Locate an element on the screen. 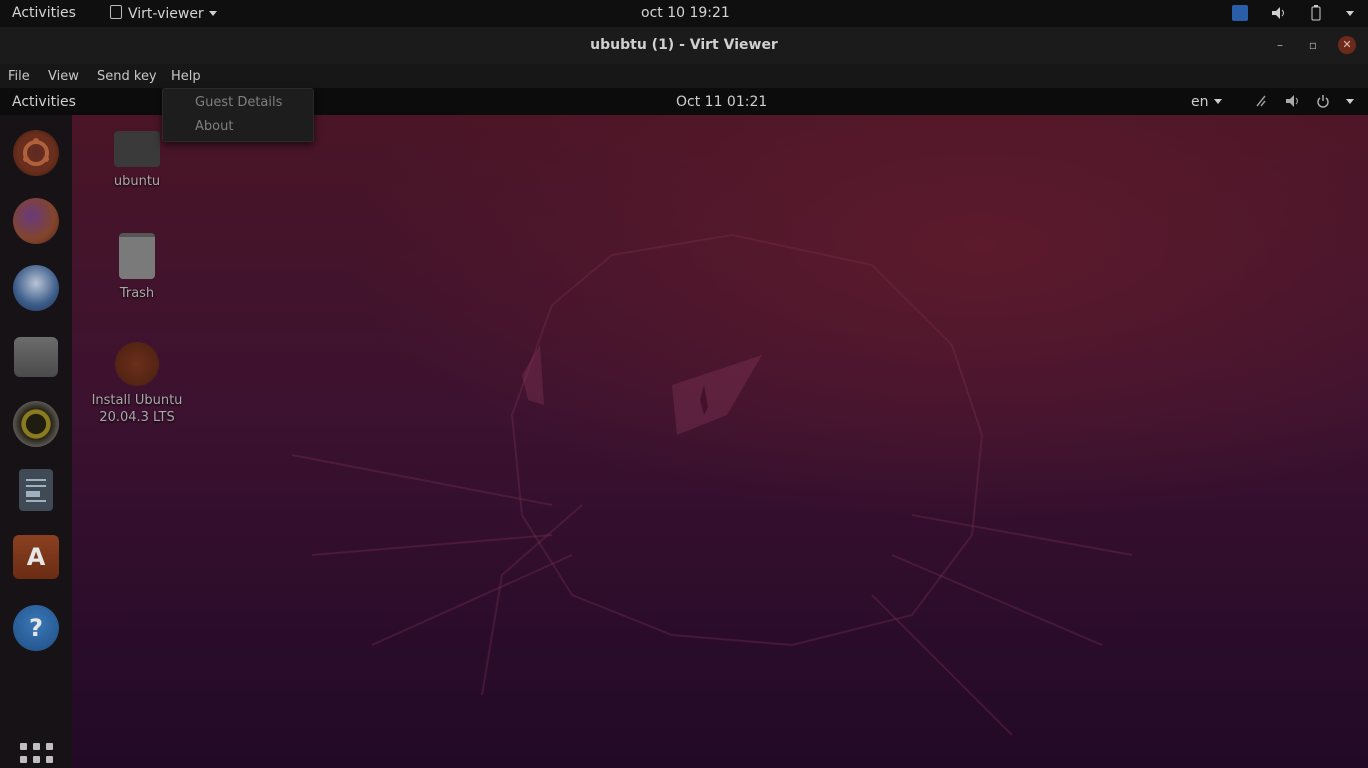 Image resolution: width=1368 pixels, height=768 pixels. help-icon: ? is located at coordinates (36, 628).